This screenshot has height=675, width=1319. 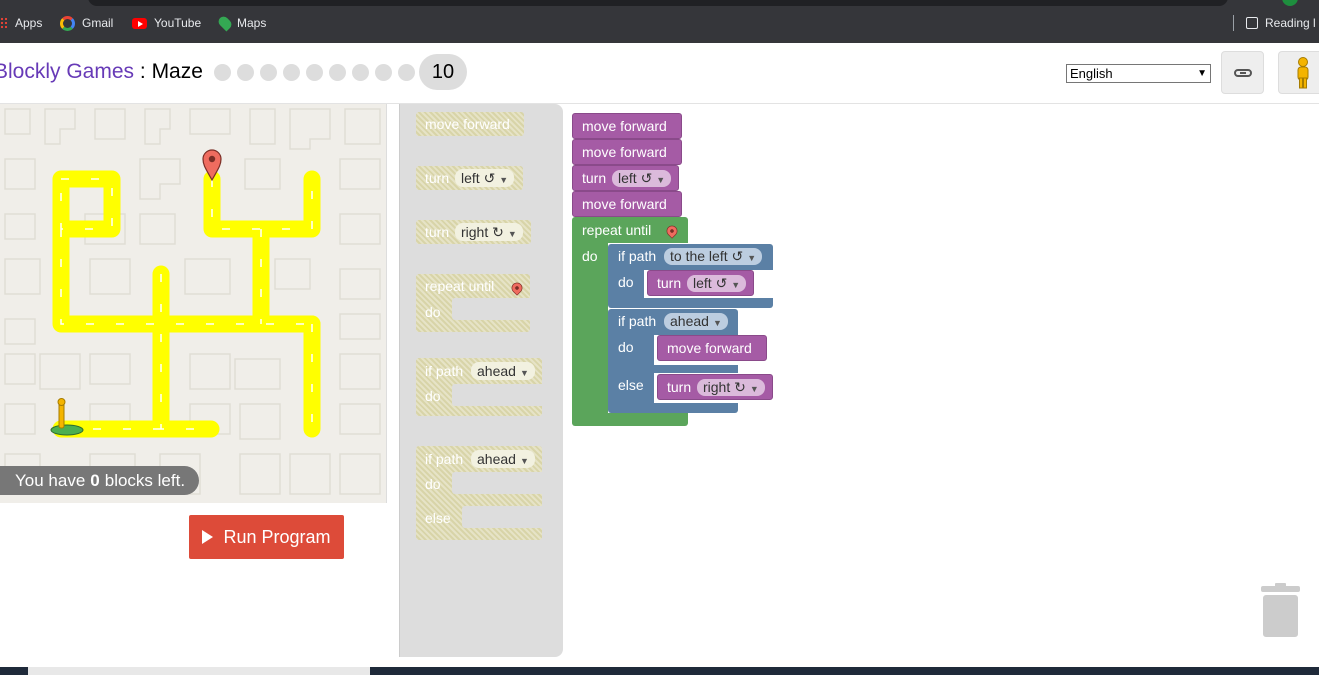 I want to click on blocks-left-notice: You have 0 blocks left., so click(x=100, y=480).